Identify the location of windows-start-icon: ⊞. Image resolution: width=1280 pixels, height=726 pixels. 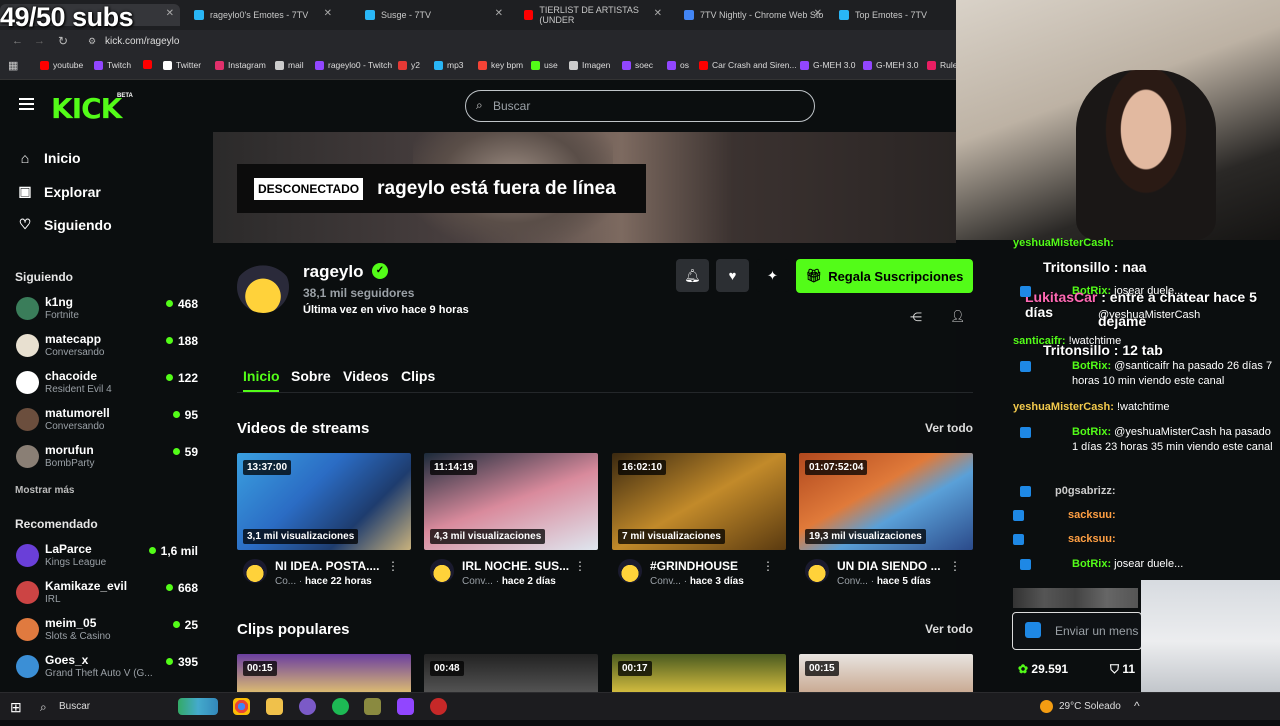
(16, 707).